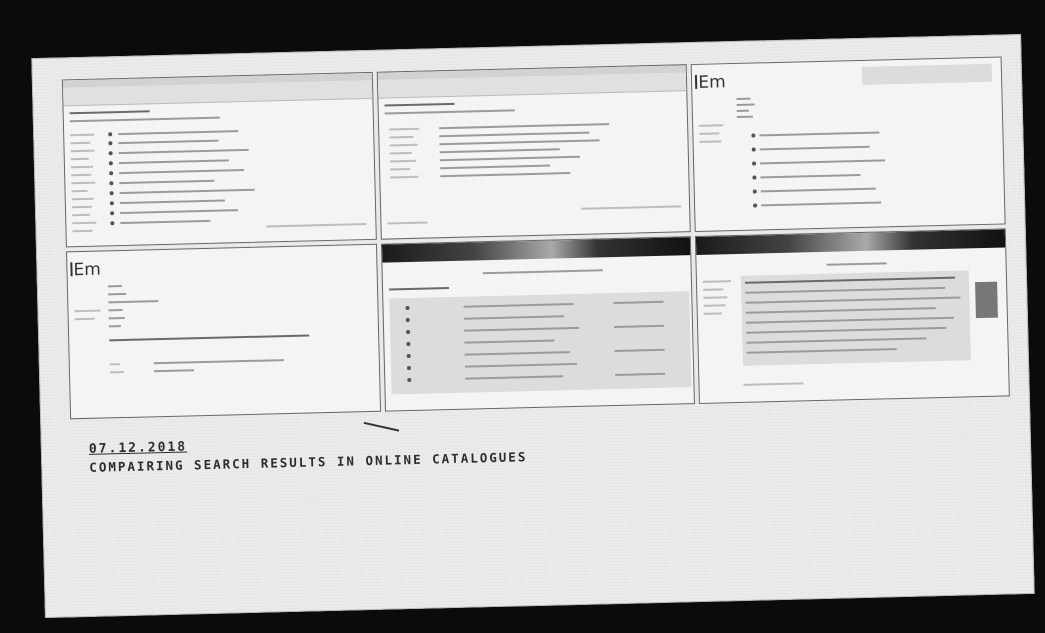 The height and width of the screenshot is (633, 1045). I want to click on screenshot-results-list-a, so click(219, 159).